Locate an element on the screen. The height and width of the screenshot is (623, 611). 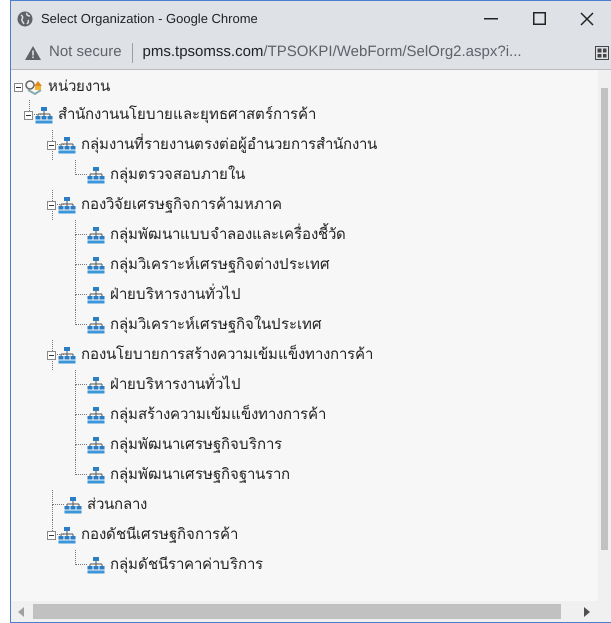
window-title: Select Organization - Google Chrome is located at coordinates (149, 19).